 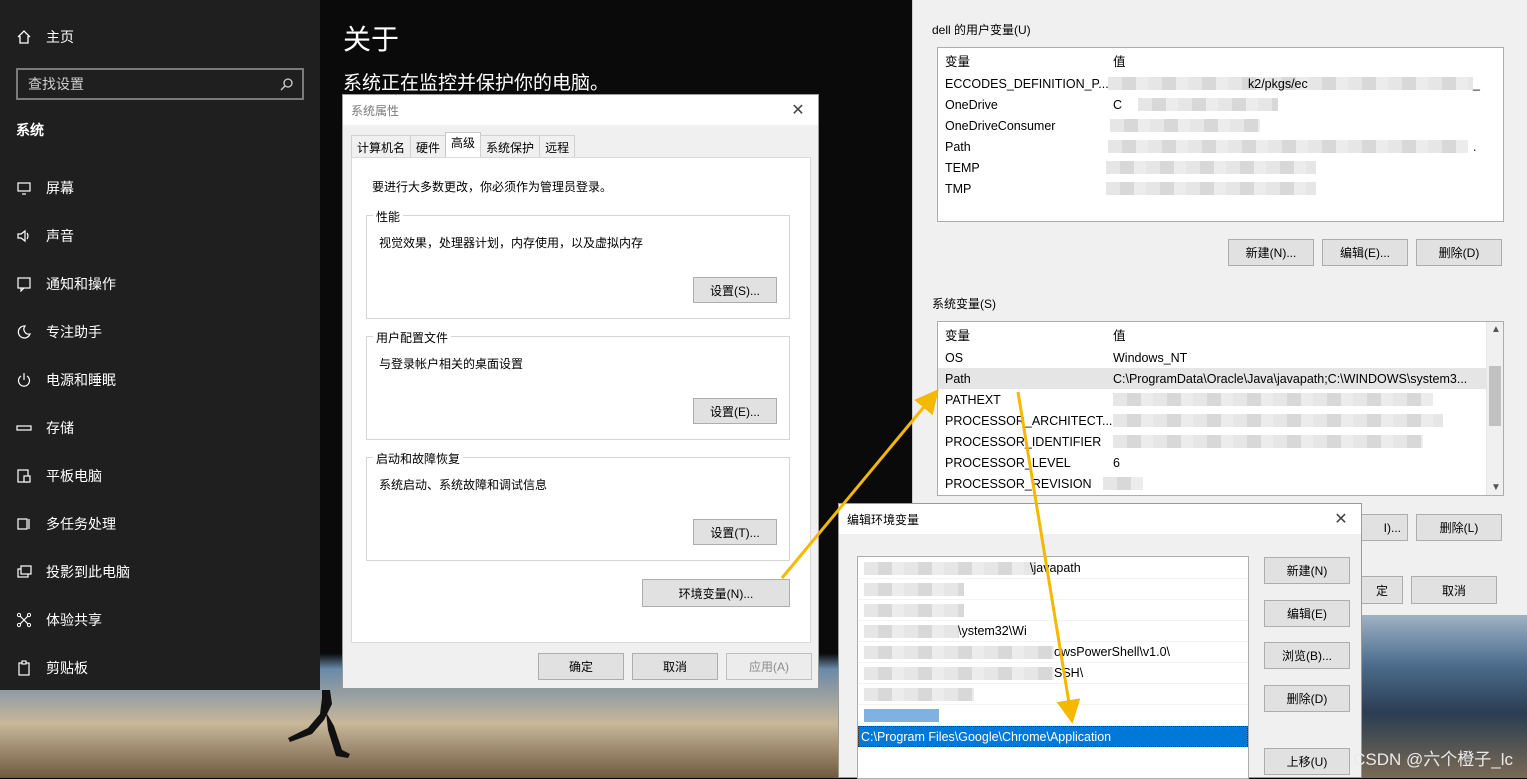 I want to click on list-item: Path., so click(x=1220, y=146).